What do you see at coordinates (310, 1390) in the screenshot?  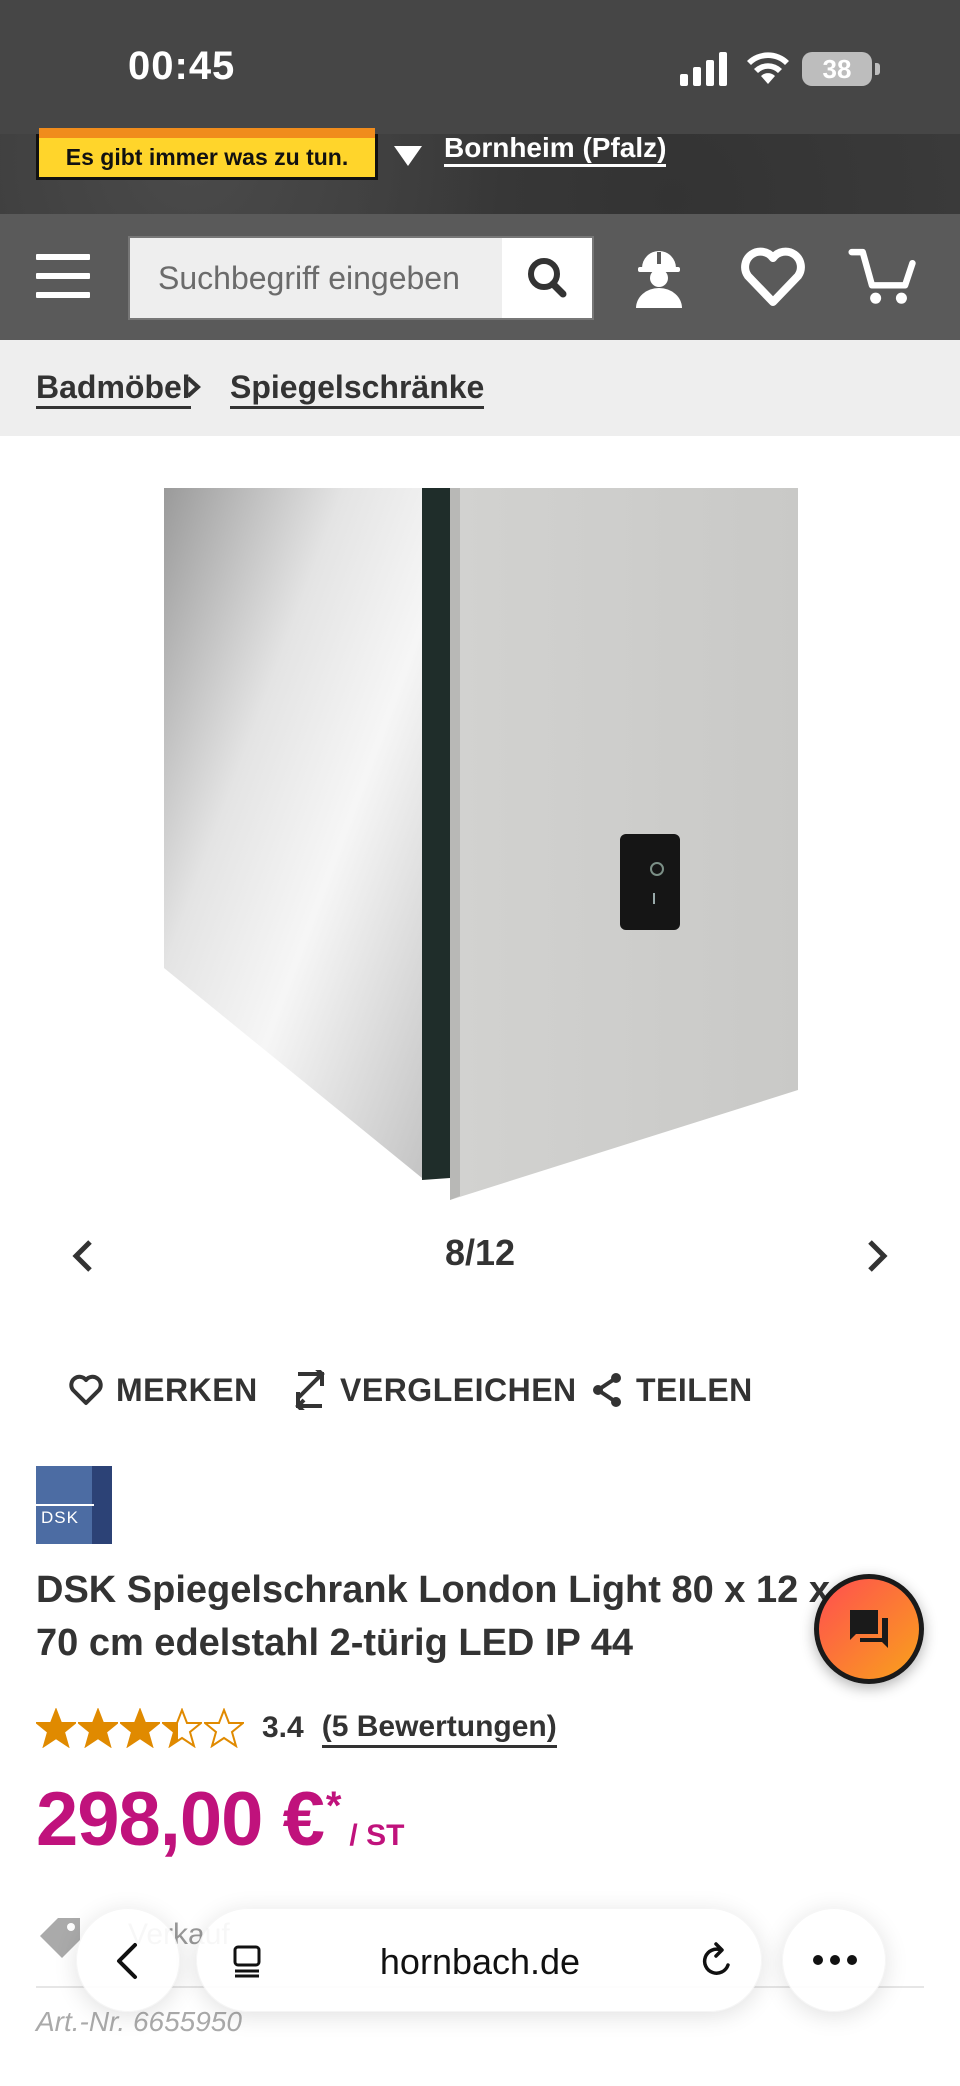 I see `compare-icon` at bounding box center [310, 1390].